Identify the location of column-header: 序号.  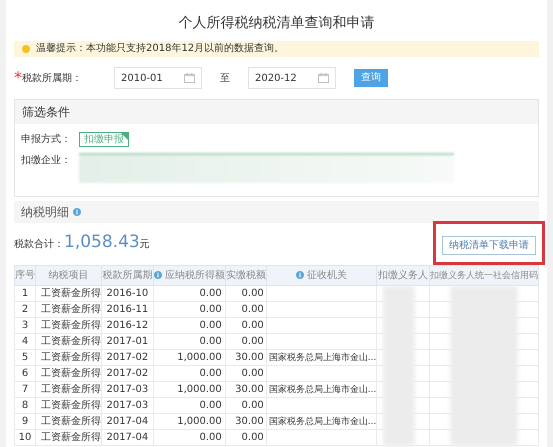
(25, 275).